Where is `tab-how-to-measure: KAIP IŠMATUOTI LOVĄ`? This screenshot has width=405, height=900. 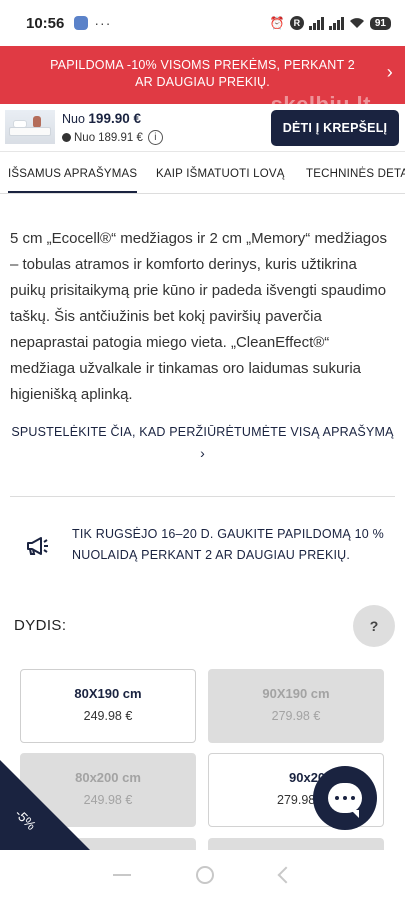 tab-how-to-measure: KAIP IŠMATUOTI LOVĄ is located at coordinates (220, 174).